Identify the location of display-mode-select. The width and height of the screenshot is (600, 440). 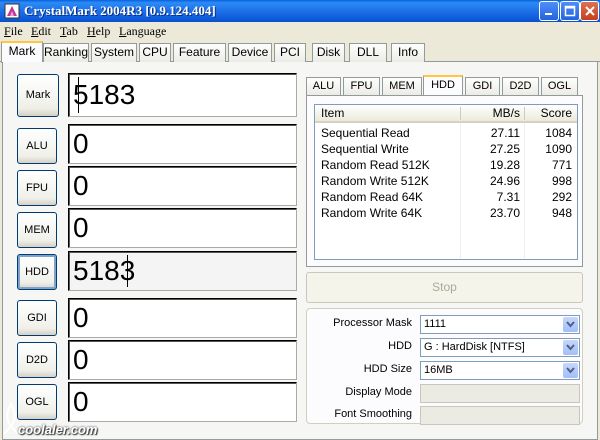
(500, 393).